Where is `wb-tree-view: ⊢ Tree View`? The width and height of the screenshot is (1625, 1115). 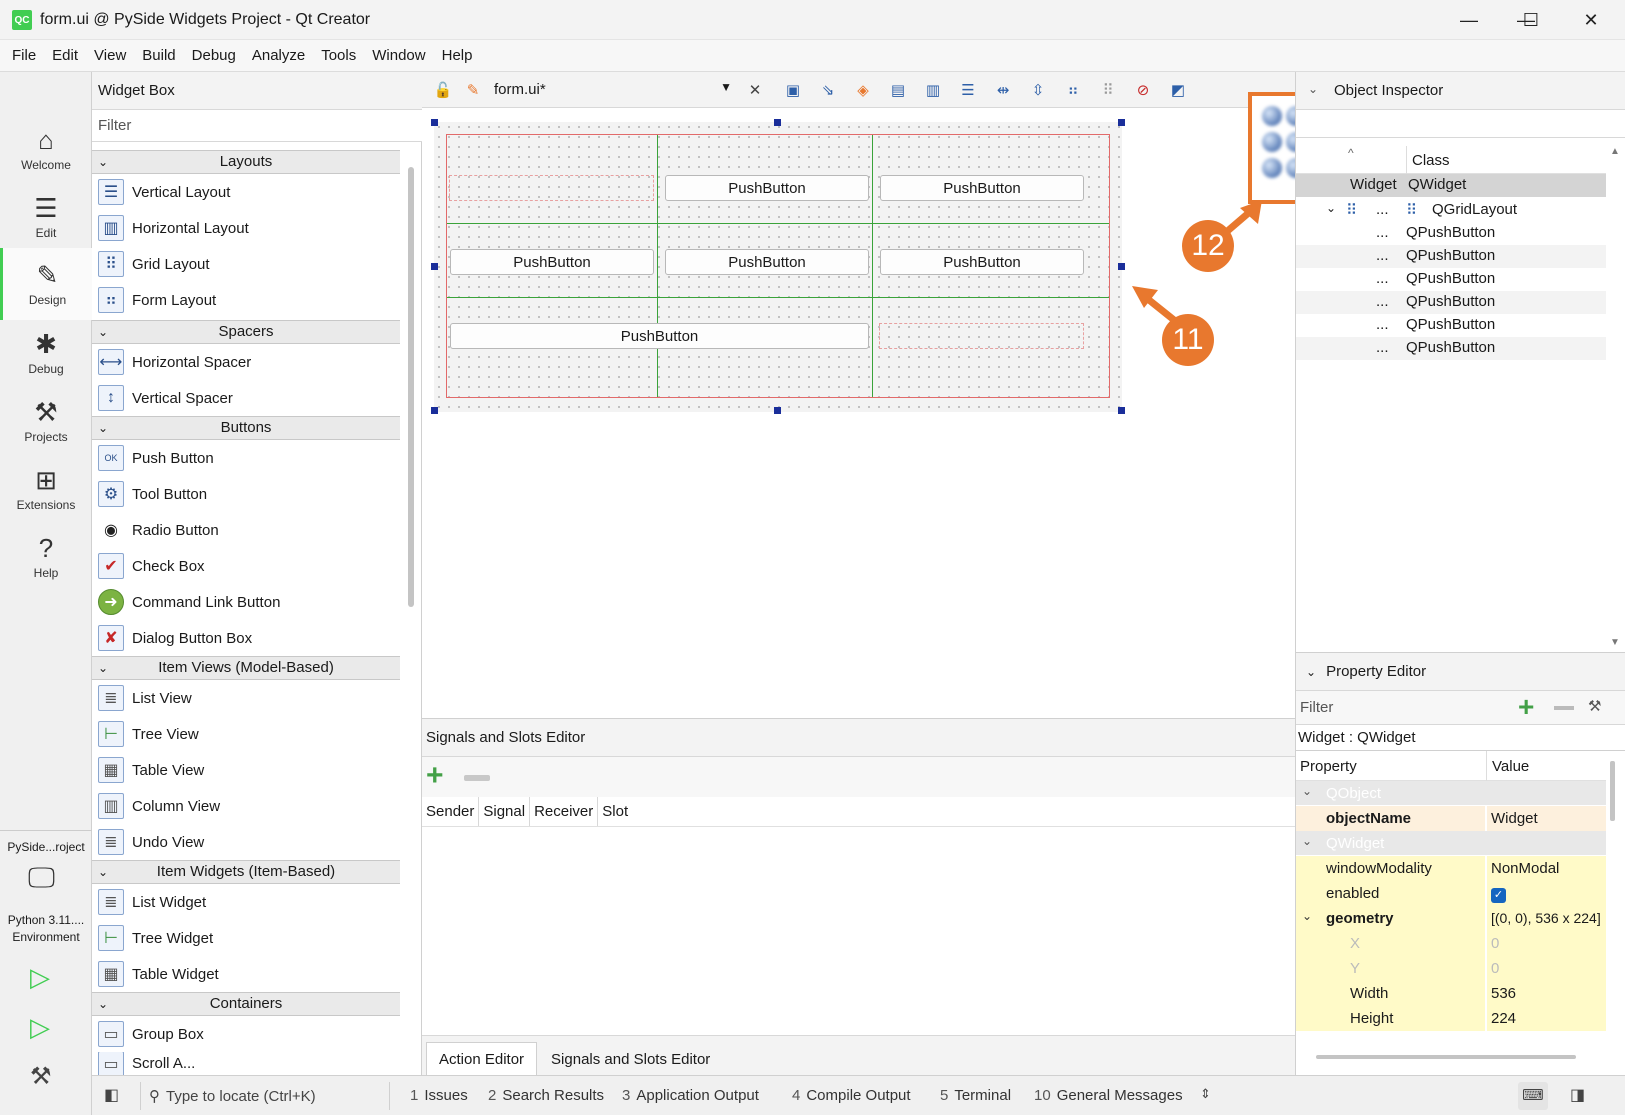
wb-tree-view: ⊢ Tree View is located at coordinates (246, 734).